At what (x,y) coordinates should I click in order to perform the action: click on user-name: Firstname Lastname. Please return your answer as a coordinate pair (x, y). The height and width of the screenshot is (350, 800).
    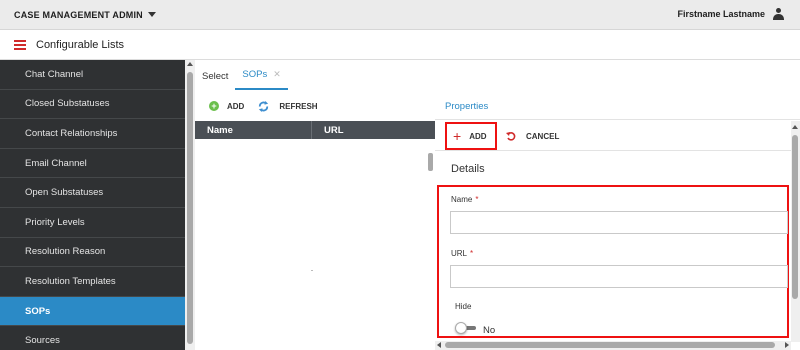
    Looking at the image, I should click on (721, 14).